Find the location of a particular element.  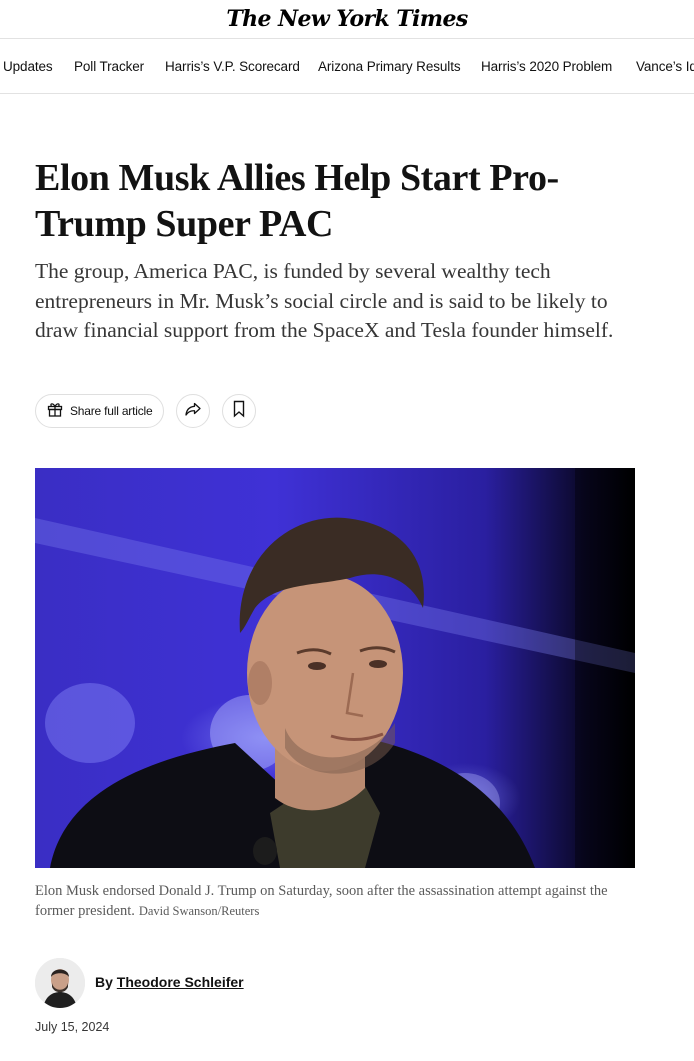

share-arrow-icon is located at coordinates (193, 411).